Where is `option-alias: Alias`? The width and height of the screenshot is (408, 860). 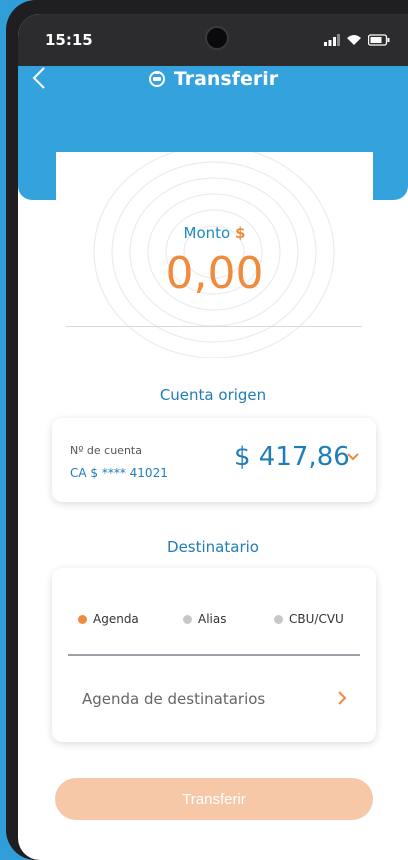
option-alias: Alias is located at coordinates (204, 619).